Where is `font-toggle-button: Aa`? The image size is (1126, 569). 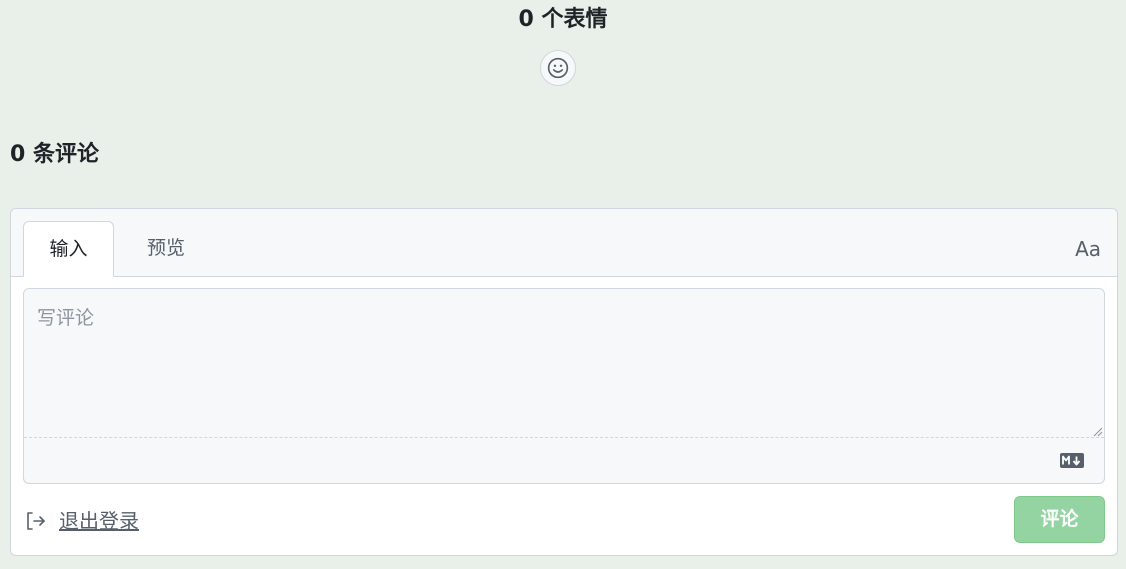
font-toggle-button: Aa is located at coordinates (1088, 249).